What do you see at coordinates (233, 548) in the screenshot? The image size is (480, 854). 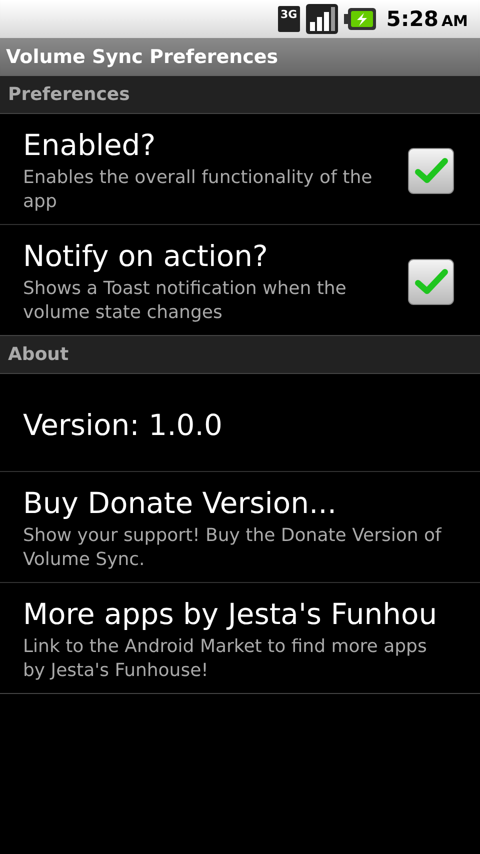 I see `preference-summary: Show your support! Buy the Donate Version of Volume Sync.` at bounding box center [233, 548].